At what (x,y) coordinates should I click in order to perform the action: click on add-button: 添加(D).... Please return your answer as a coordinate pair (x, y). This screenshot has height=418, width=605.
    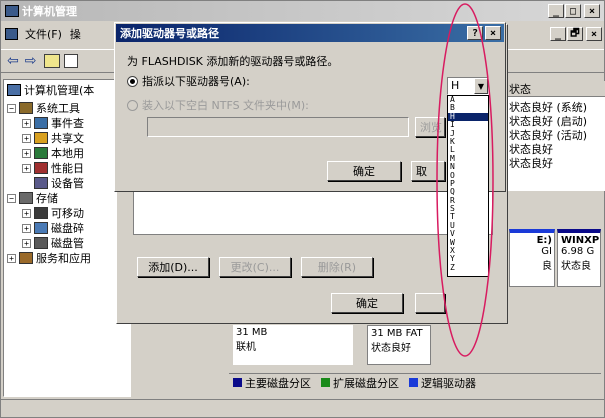
    Looking at the image, I should click on (173, 267).